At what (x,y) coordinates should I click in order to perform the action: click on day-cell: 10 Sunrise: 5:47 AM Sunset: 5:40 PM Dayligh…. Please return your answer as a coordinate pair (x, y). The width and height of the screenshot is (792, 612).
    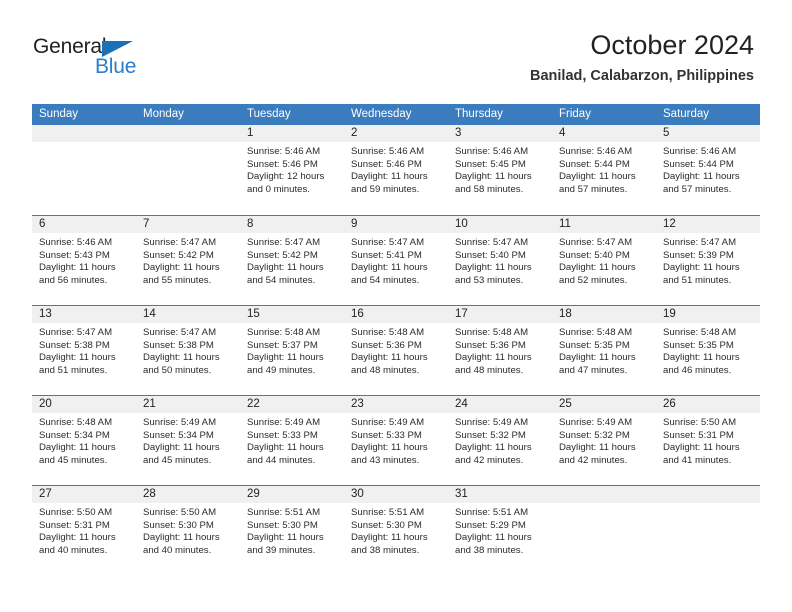
    Looking at the image, I should click on (500, 260).